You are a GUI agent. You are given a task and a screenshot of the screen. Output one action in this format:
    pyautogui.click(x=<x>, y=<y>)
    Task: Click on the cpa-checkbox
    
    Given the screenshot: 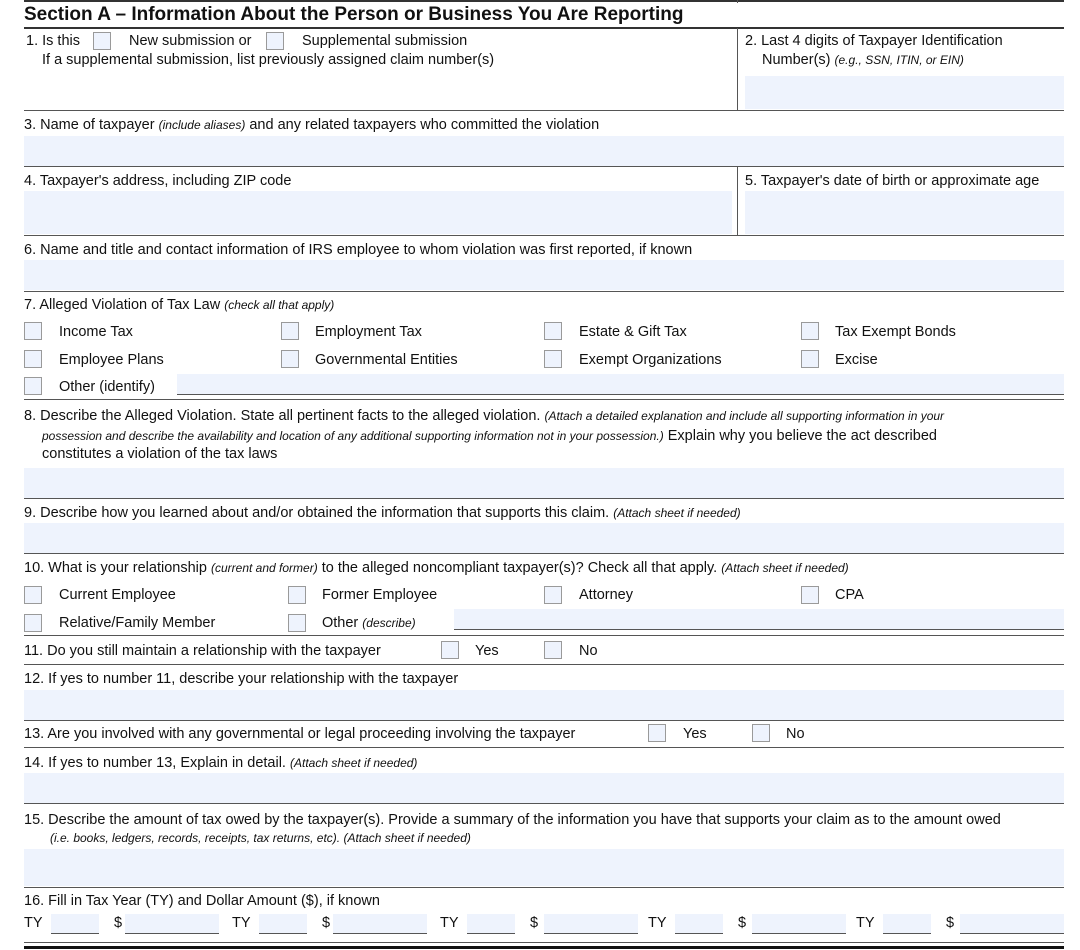 What is the action you would take?
    pyautogui.click(x=810, y=595)
    